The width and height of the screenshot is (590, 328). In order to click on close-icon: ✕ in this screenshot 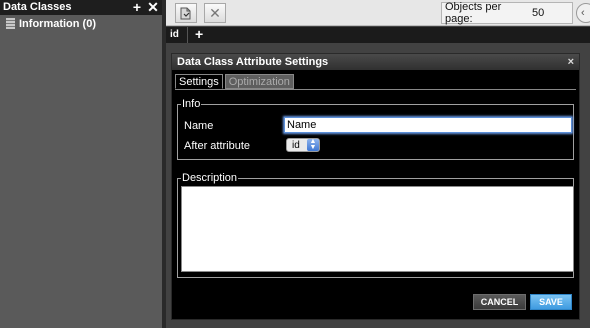, I will do `click(153, 7)`.